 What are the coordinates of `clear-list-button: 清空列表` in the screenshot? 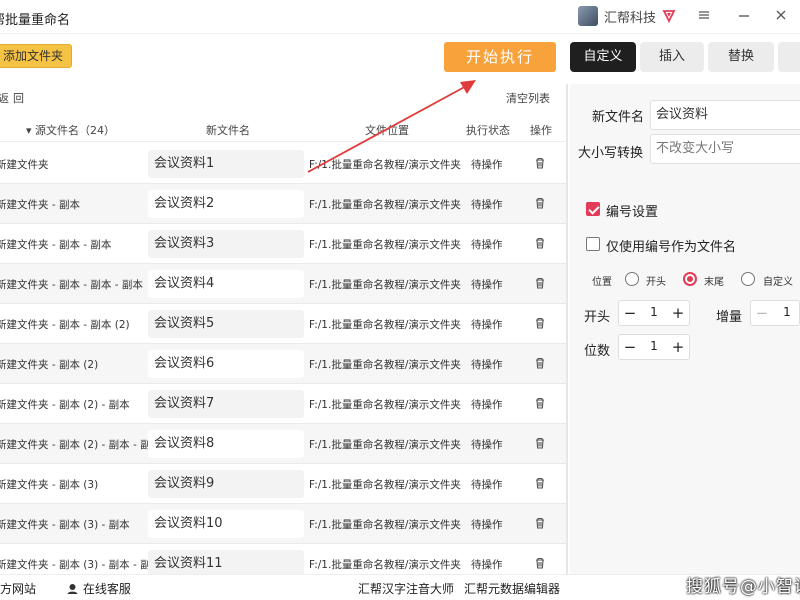 It's located at (528, 98).